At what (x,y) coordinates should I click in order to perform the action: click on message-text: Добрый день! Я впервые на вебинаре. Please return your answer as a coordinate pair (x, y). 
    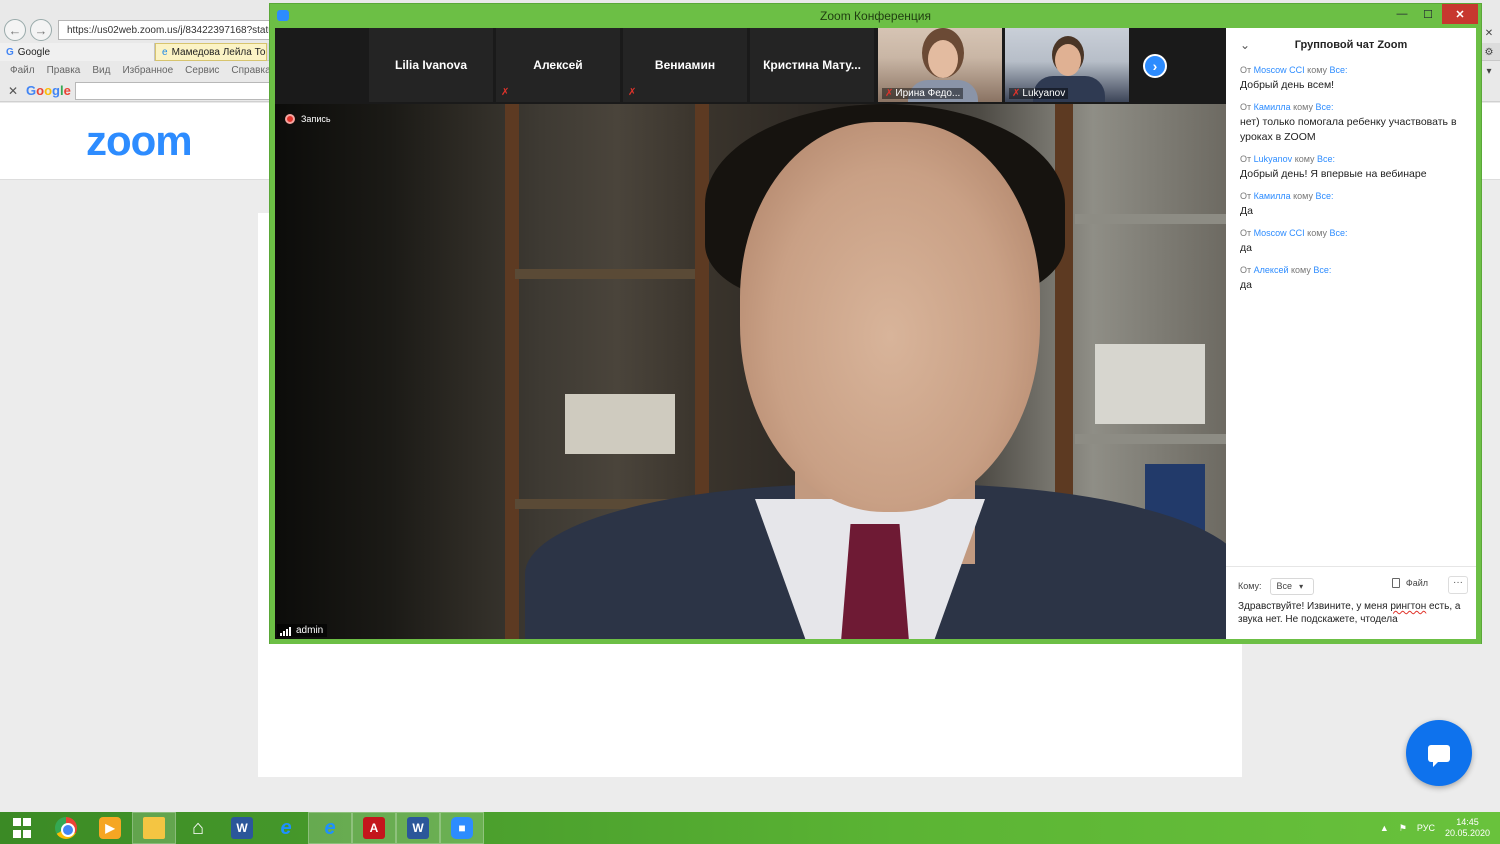
    Looking at the image, I should click on (1333, 174).